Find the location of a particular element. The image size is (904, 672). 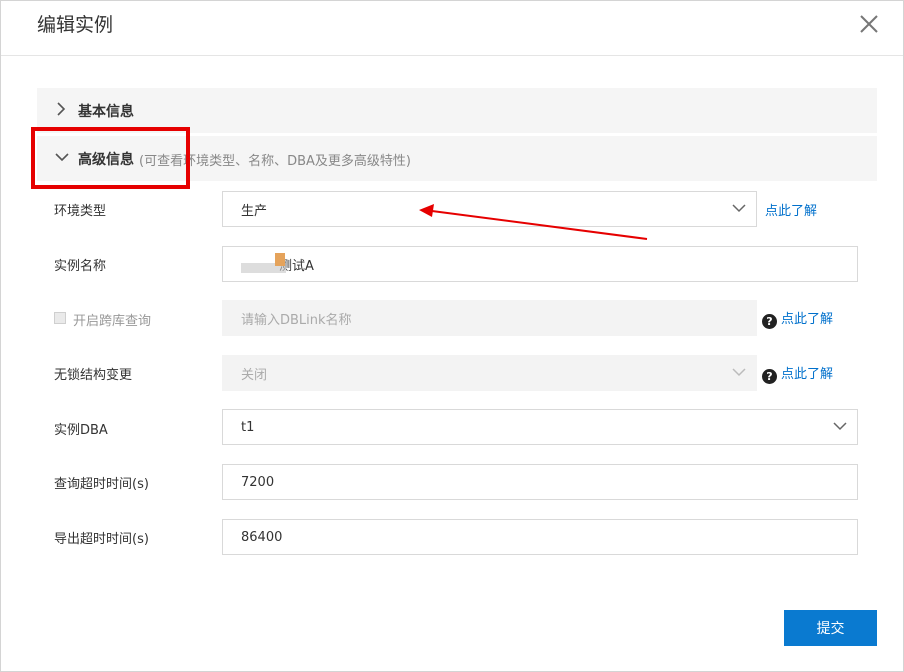

dblink-input: 请输入DBLink名称 is located at coordinates (489, 318).